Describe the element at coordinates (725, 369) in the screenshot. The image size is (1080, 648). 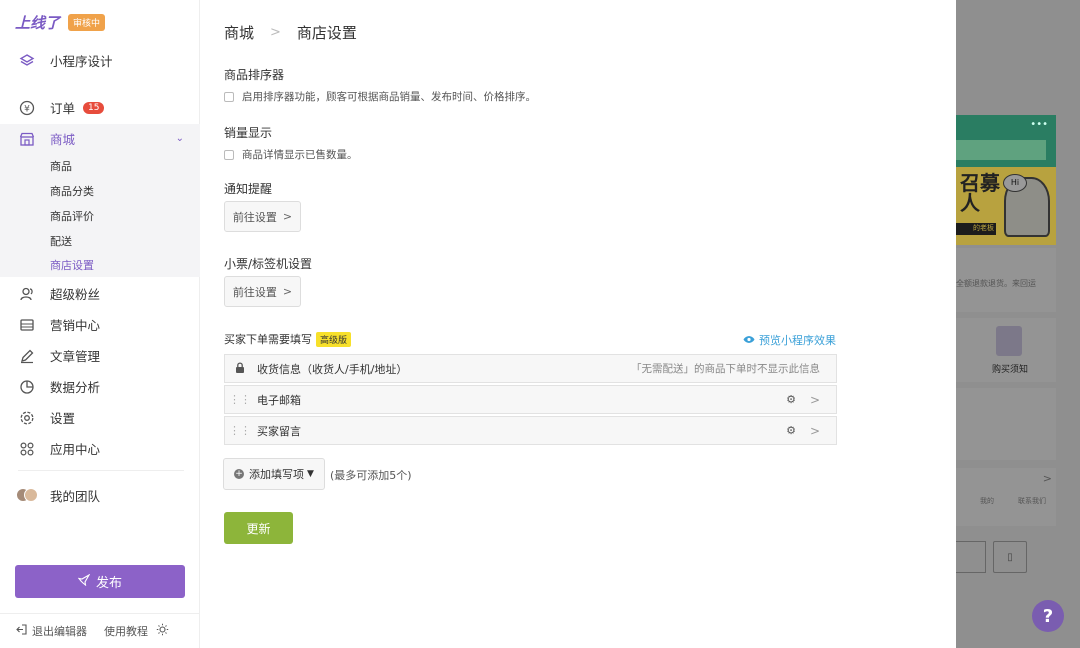
I see `field-note: 「无需配送」的商品下单时不显示此信息` at that location.